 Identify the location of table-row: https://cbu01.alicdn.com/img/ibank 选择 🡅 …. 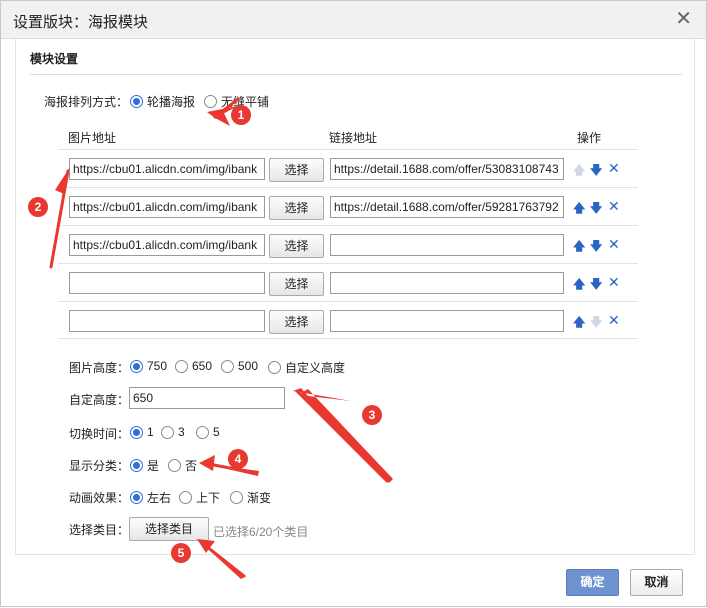
(348, 244).